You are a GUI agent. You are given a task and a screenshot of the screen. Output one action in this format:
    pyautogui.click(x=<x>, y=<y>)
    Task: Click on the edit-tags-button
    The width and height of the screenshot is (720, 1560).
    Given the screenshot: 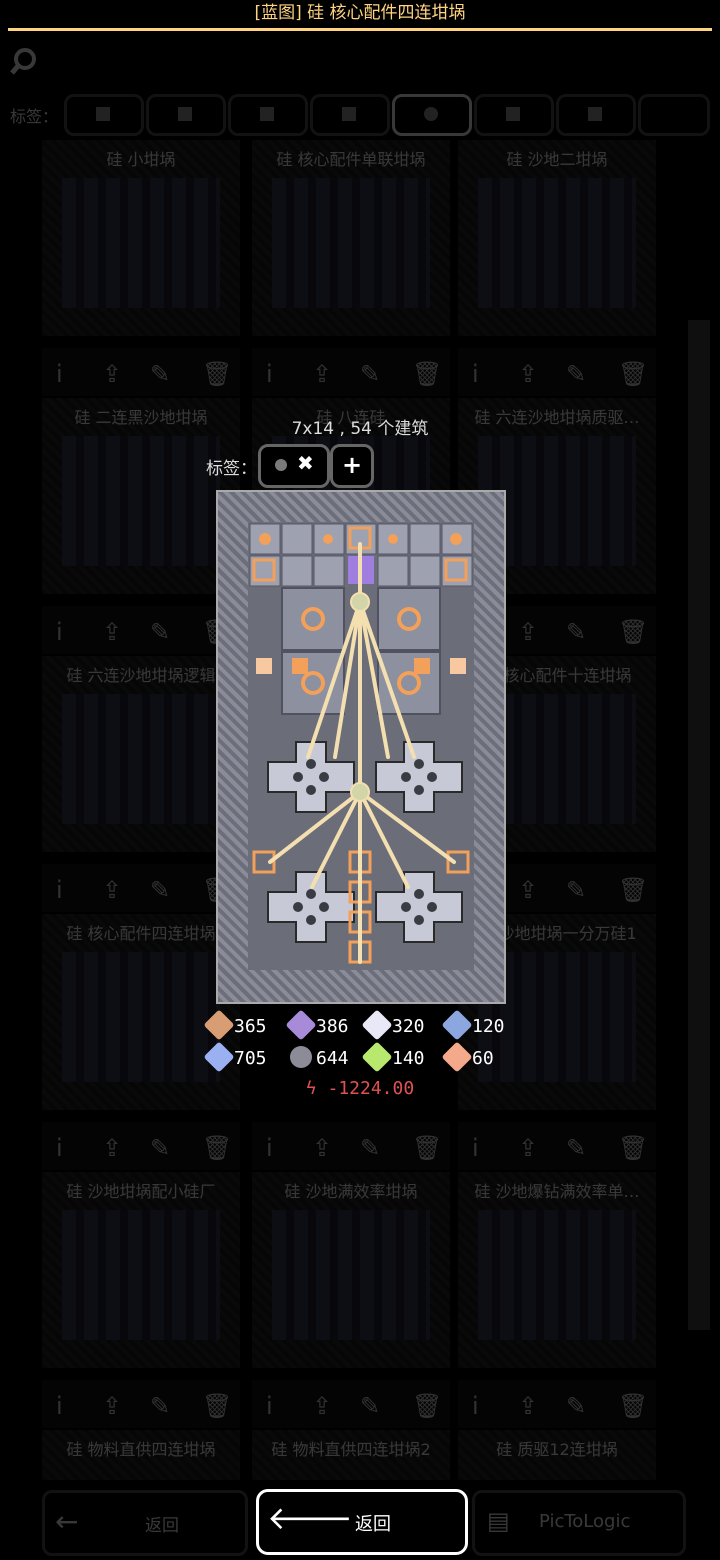 What is the action you would take?
    pyautogui.click(x=674, y=115)
    